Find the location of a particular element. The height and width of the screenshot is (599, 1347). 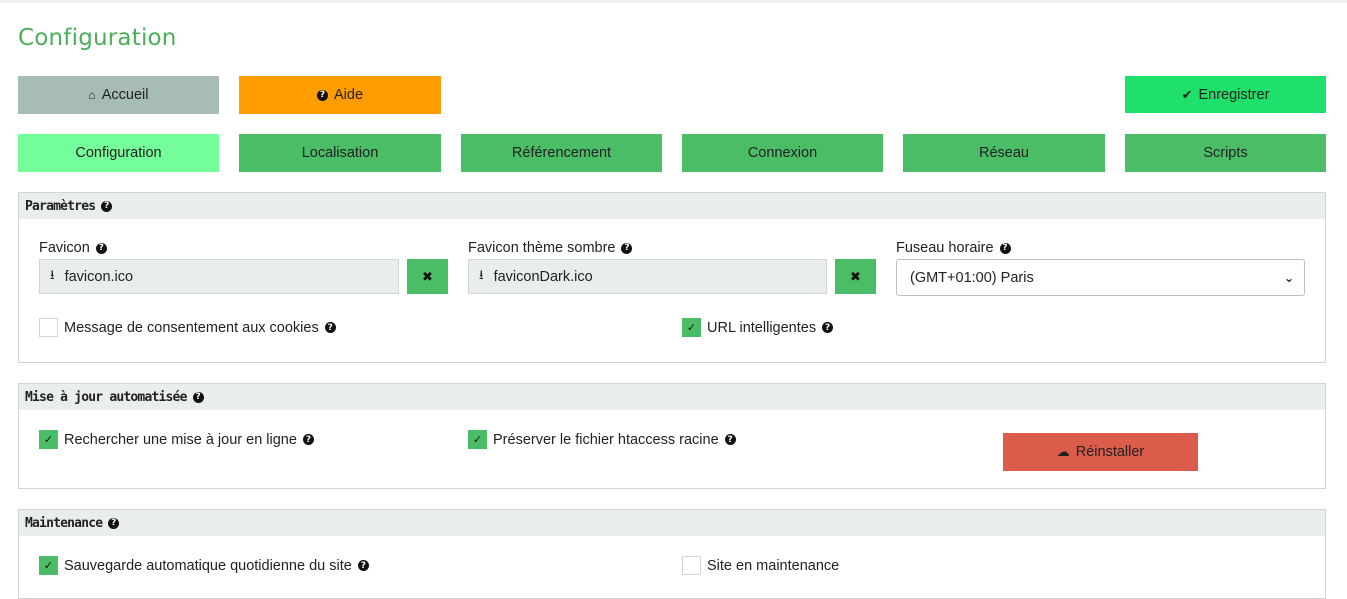

reinstall-button: ☁ Réinstaller is located at coordinates (1100, 452).